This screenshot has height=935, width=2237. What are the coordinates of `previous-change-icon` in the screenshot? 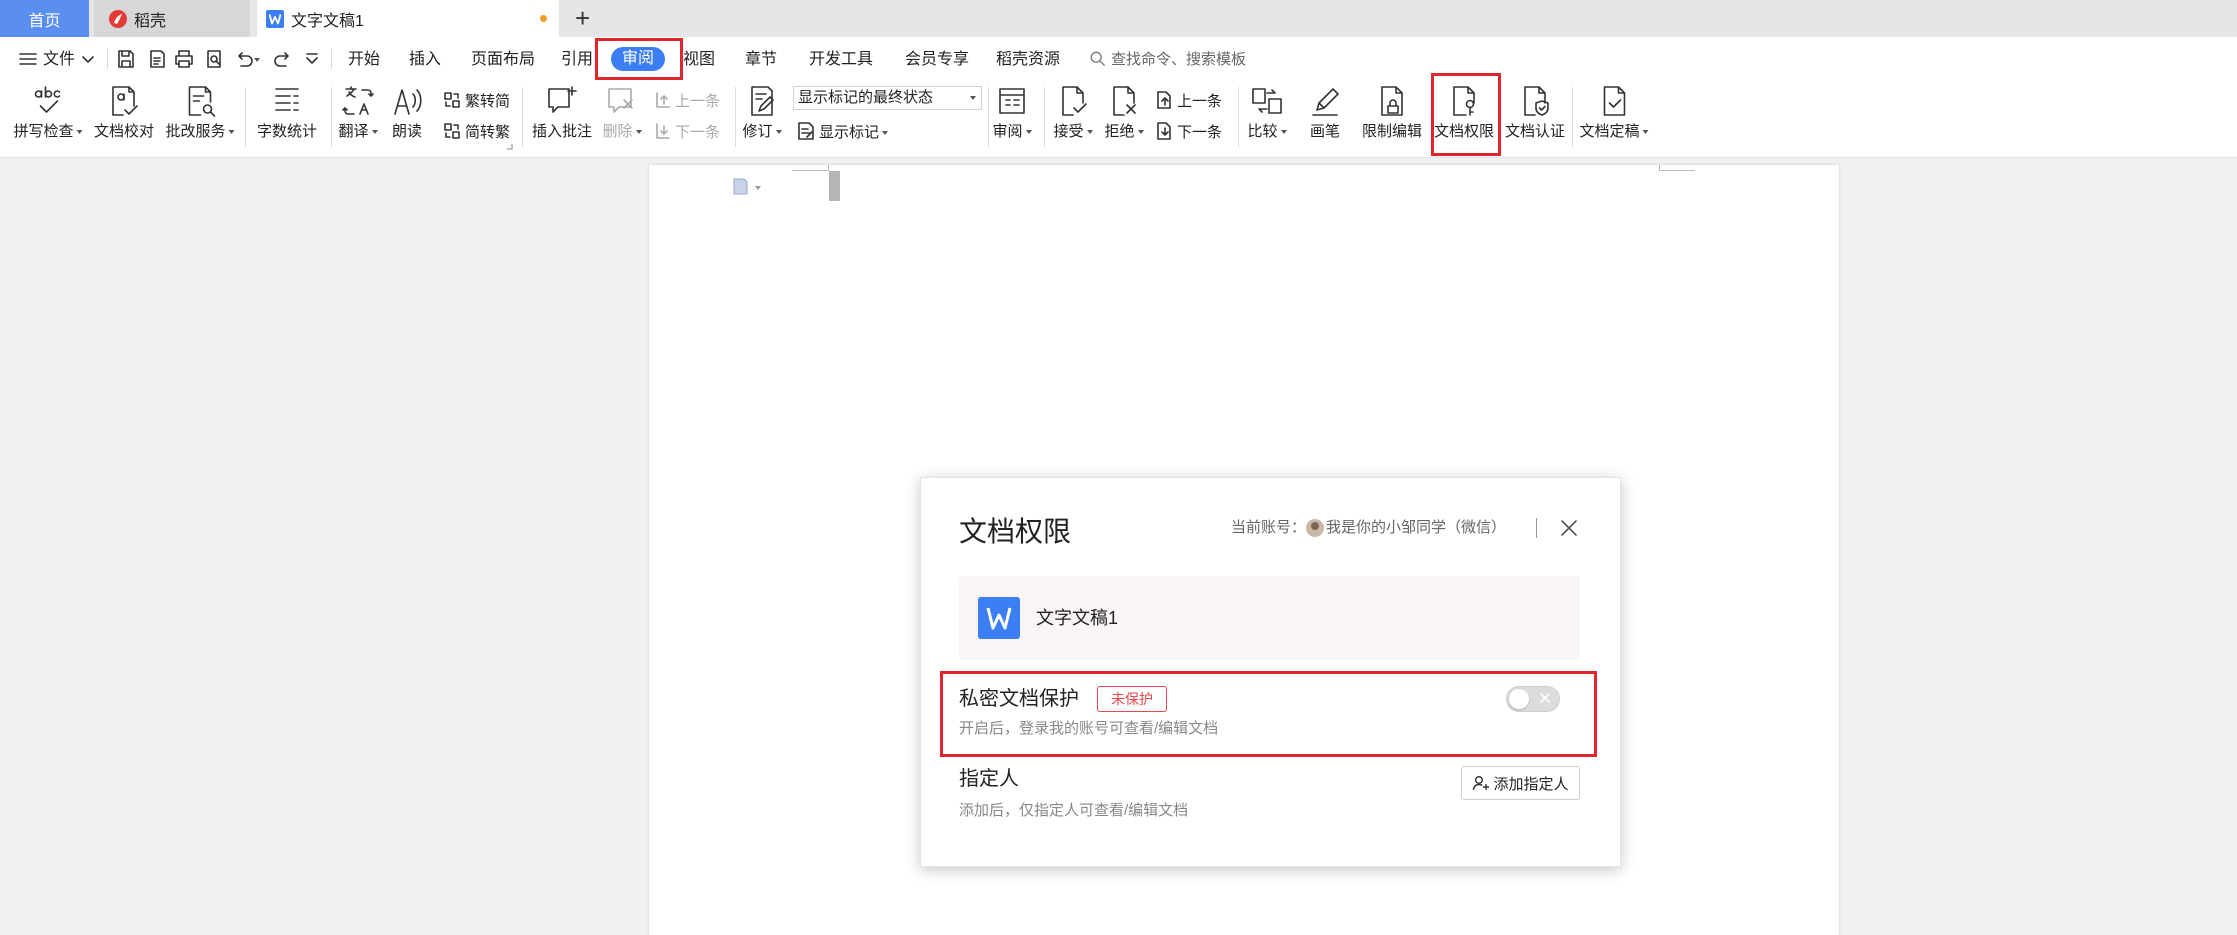 It's located at (1164, 100).